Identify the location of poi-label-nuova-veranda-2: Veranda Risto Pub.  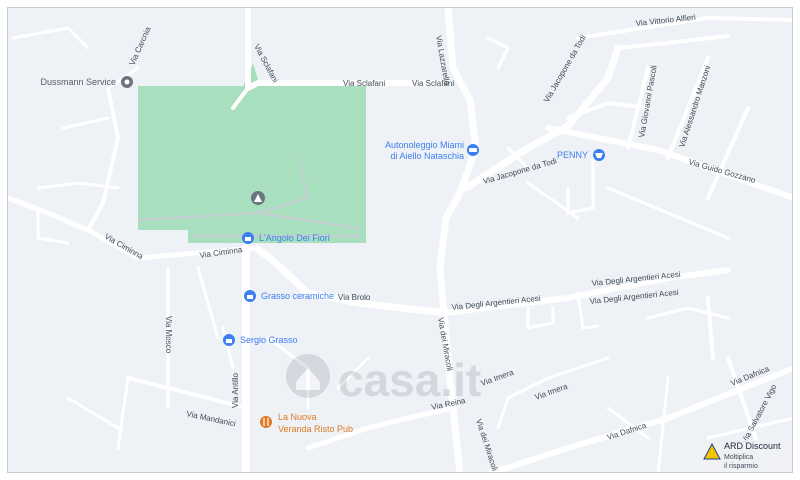
(315, 429).